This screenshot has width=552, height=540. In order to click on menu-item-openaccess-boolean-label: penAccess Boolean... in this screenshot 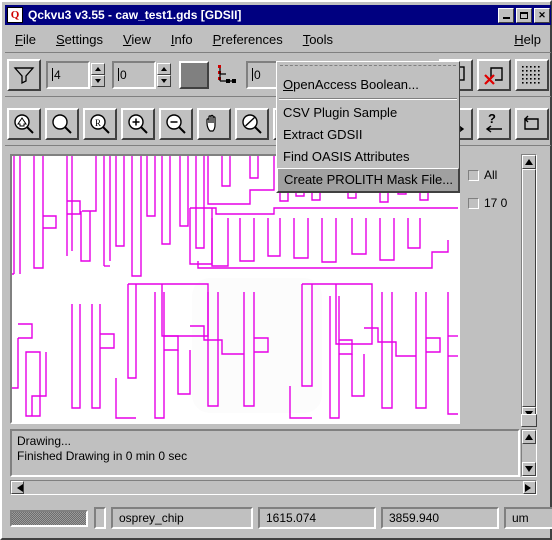, I will do `click(356, 84)`.